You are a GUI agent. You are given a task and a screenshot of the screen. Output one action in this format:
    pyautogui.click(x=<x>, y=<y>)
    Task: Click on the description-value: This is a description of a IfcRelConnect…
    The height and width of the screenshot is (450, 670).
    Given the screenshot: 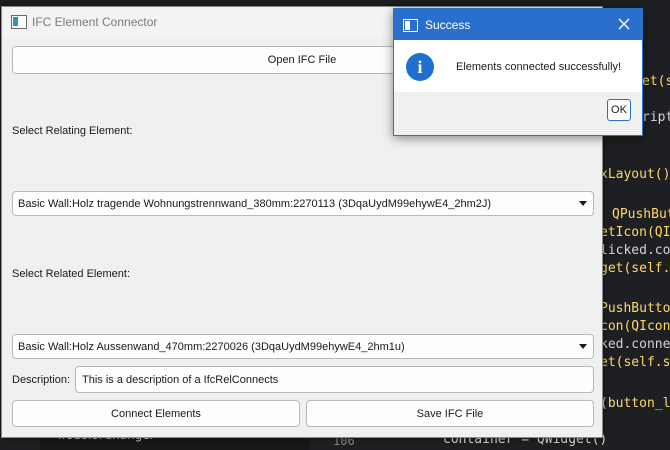 What is the action you would take?
    pyautogui.click(x=180, y=380)
    